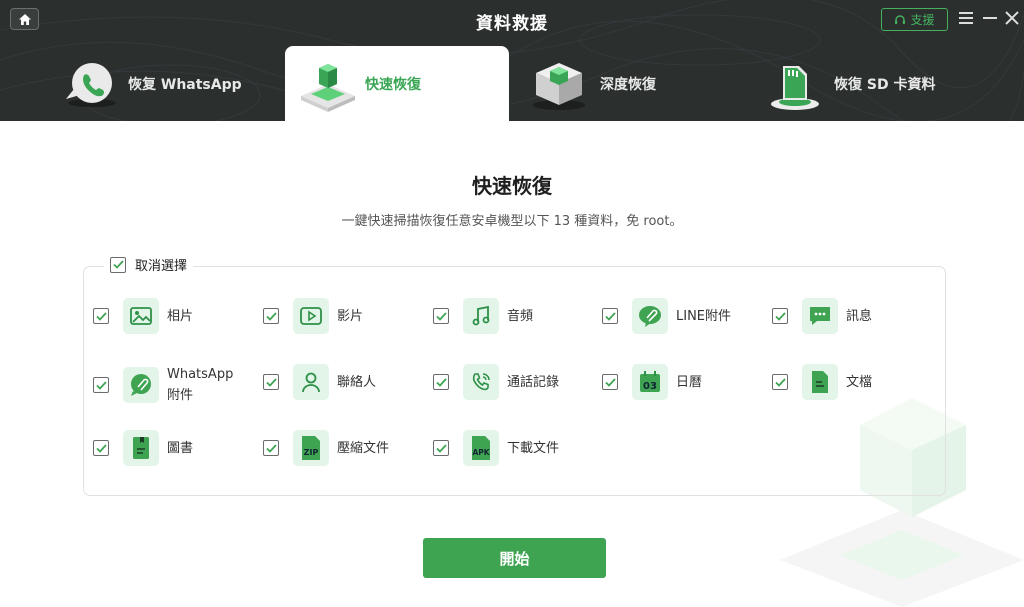 This screenshot has height=607, width=1024. I want to click on tab-recover-whatsapp: 恢复 WhatsApp, so click(167, 83).